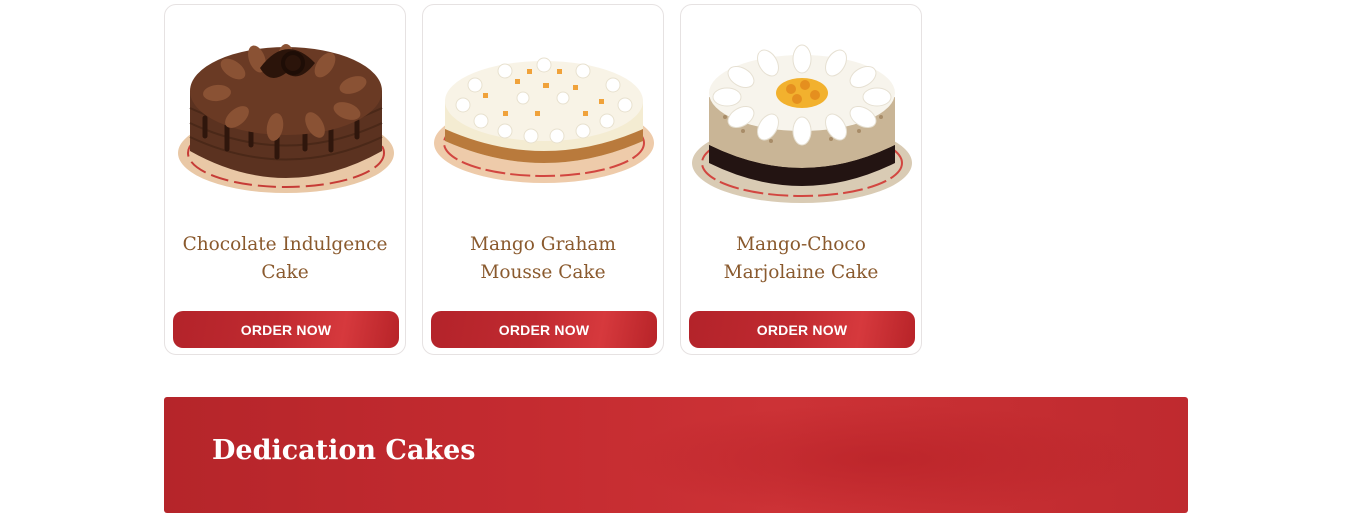  I want to click on product-card: Mango-Choco Marjolaine Cake ORDER NOW, so click(801, 179).